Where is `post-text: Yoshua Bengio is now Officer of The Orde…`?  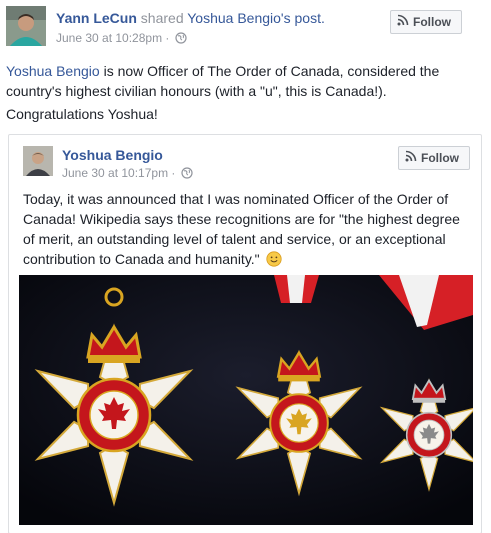
post-text: Yoshua Bengio is now Officer of The Orde… is located at coordinates (241, 81).